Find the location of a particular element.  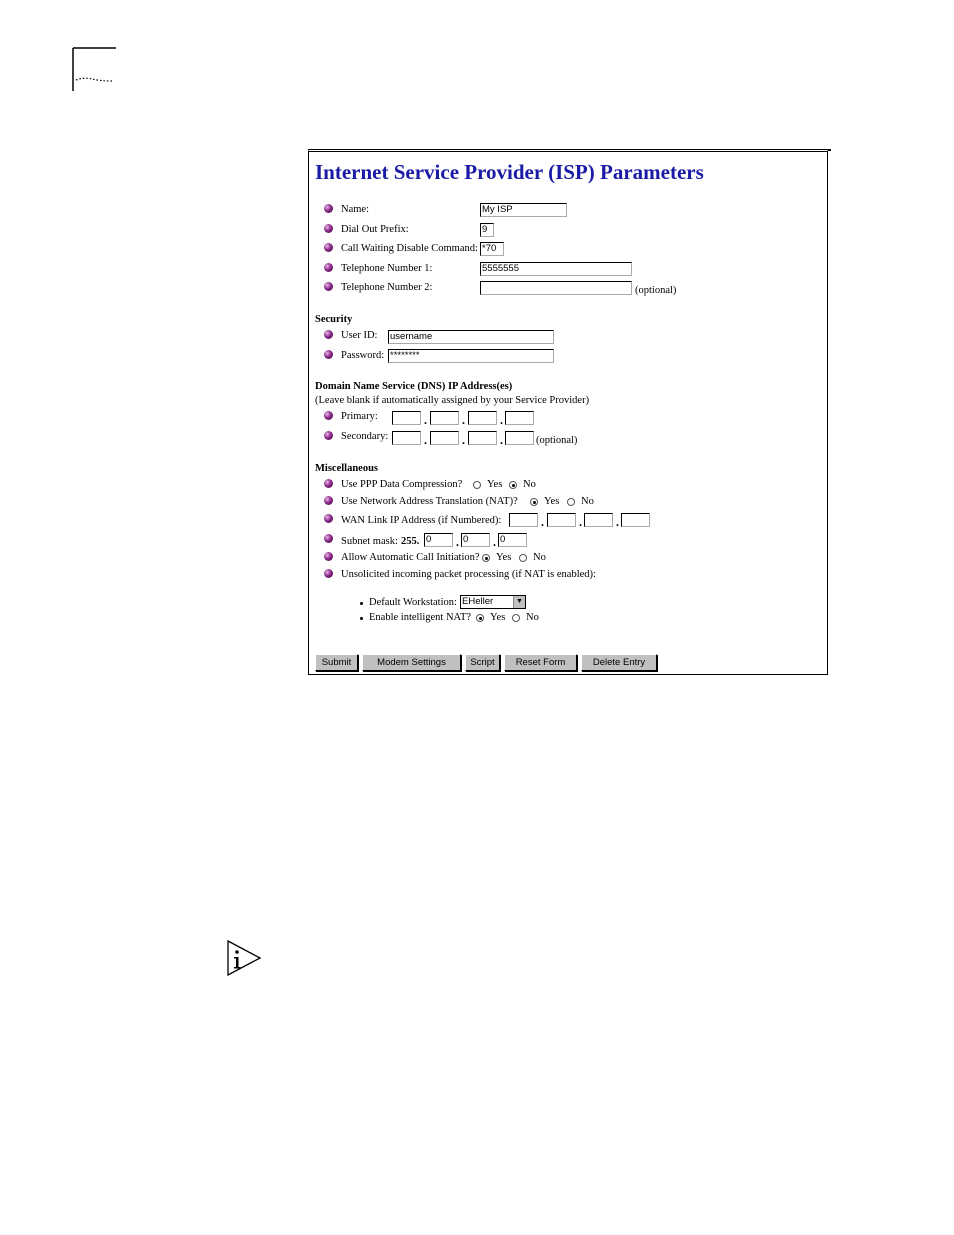

nat-yes-label: Yes is located at coordinates (552, 501).